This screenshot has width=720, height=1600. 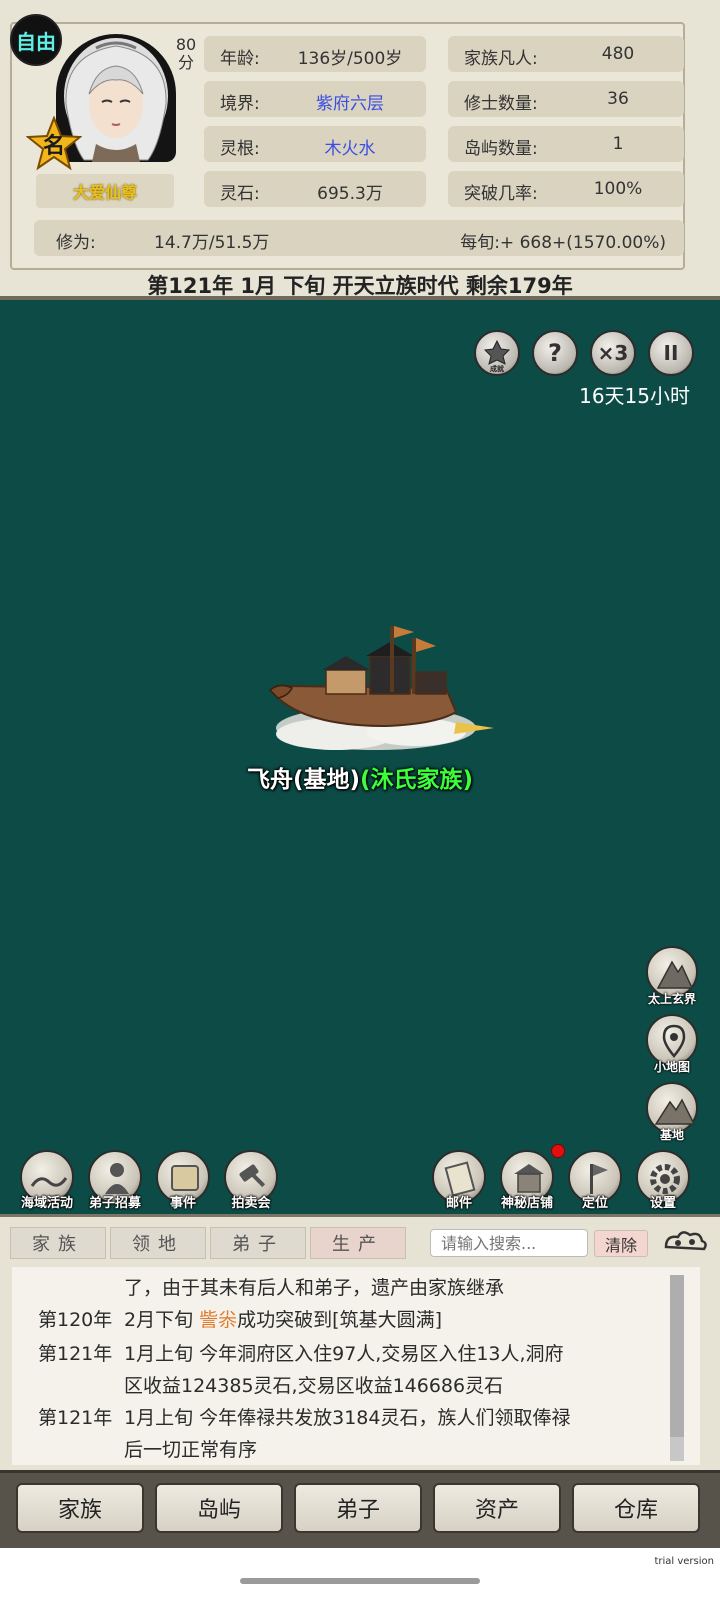 What do you see at coordinates (315, 189) in the screenshot?
I see `stat-spirit-stone: 灵石: 695.3万` at bounding box center [315, 189].